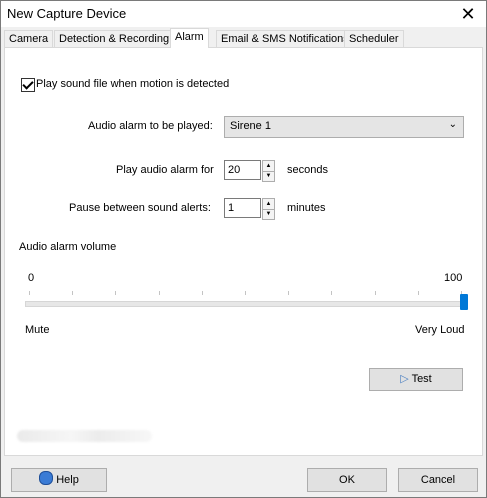  What do you see at coordinates (242, 170) in the screenshot?
I see `play-for-input` at bounding box center [242, 170].